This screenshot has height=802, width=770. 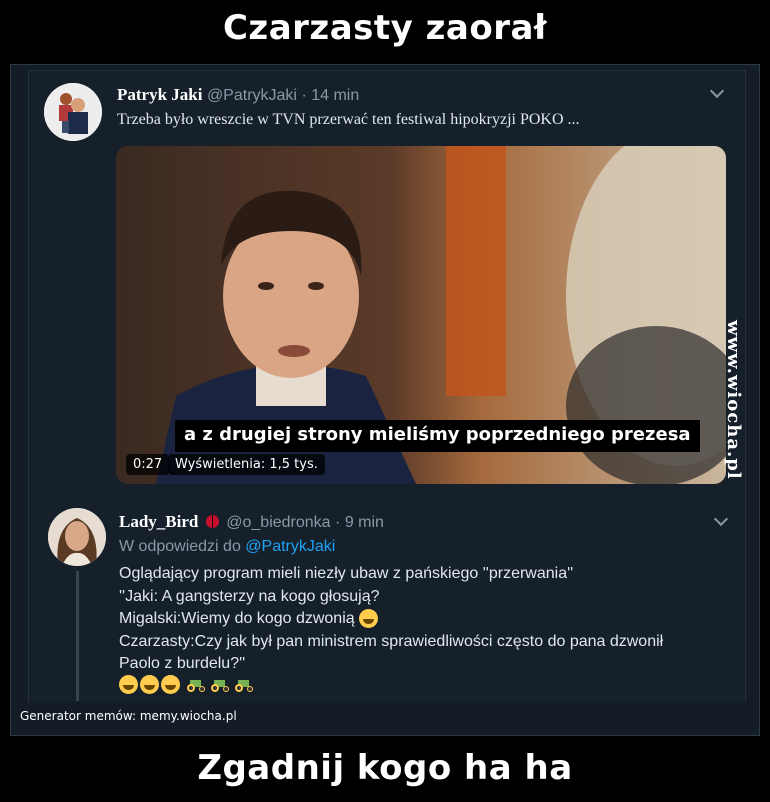 I want to click on emoji-row, so click(x=188, y=684).